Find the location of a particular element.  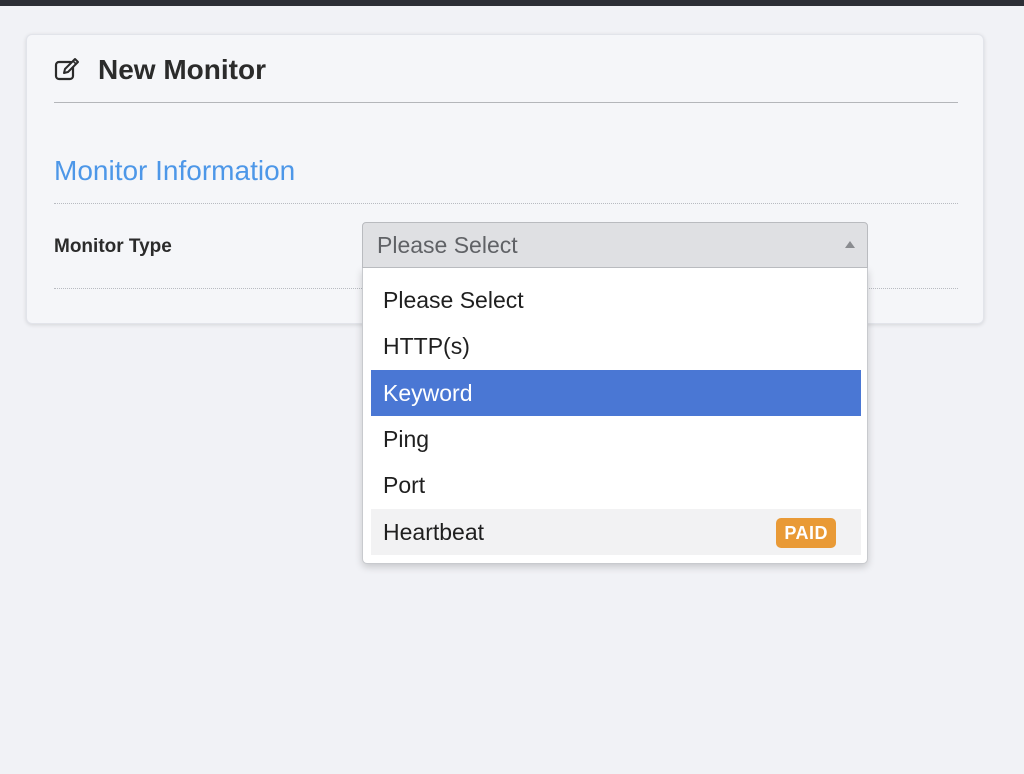

card-header: New Monitor is located at coordinates (160, 69).